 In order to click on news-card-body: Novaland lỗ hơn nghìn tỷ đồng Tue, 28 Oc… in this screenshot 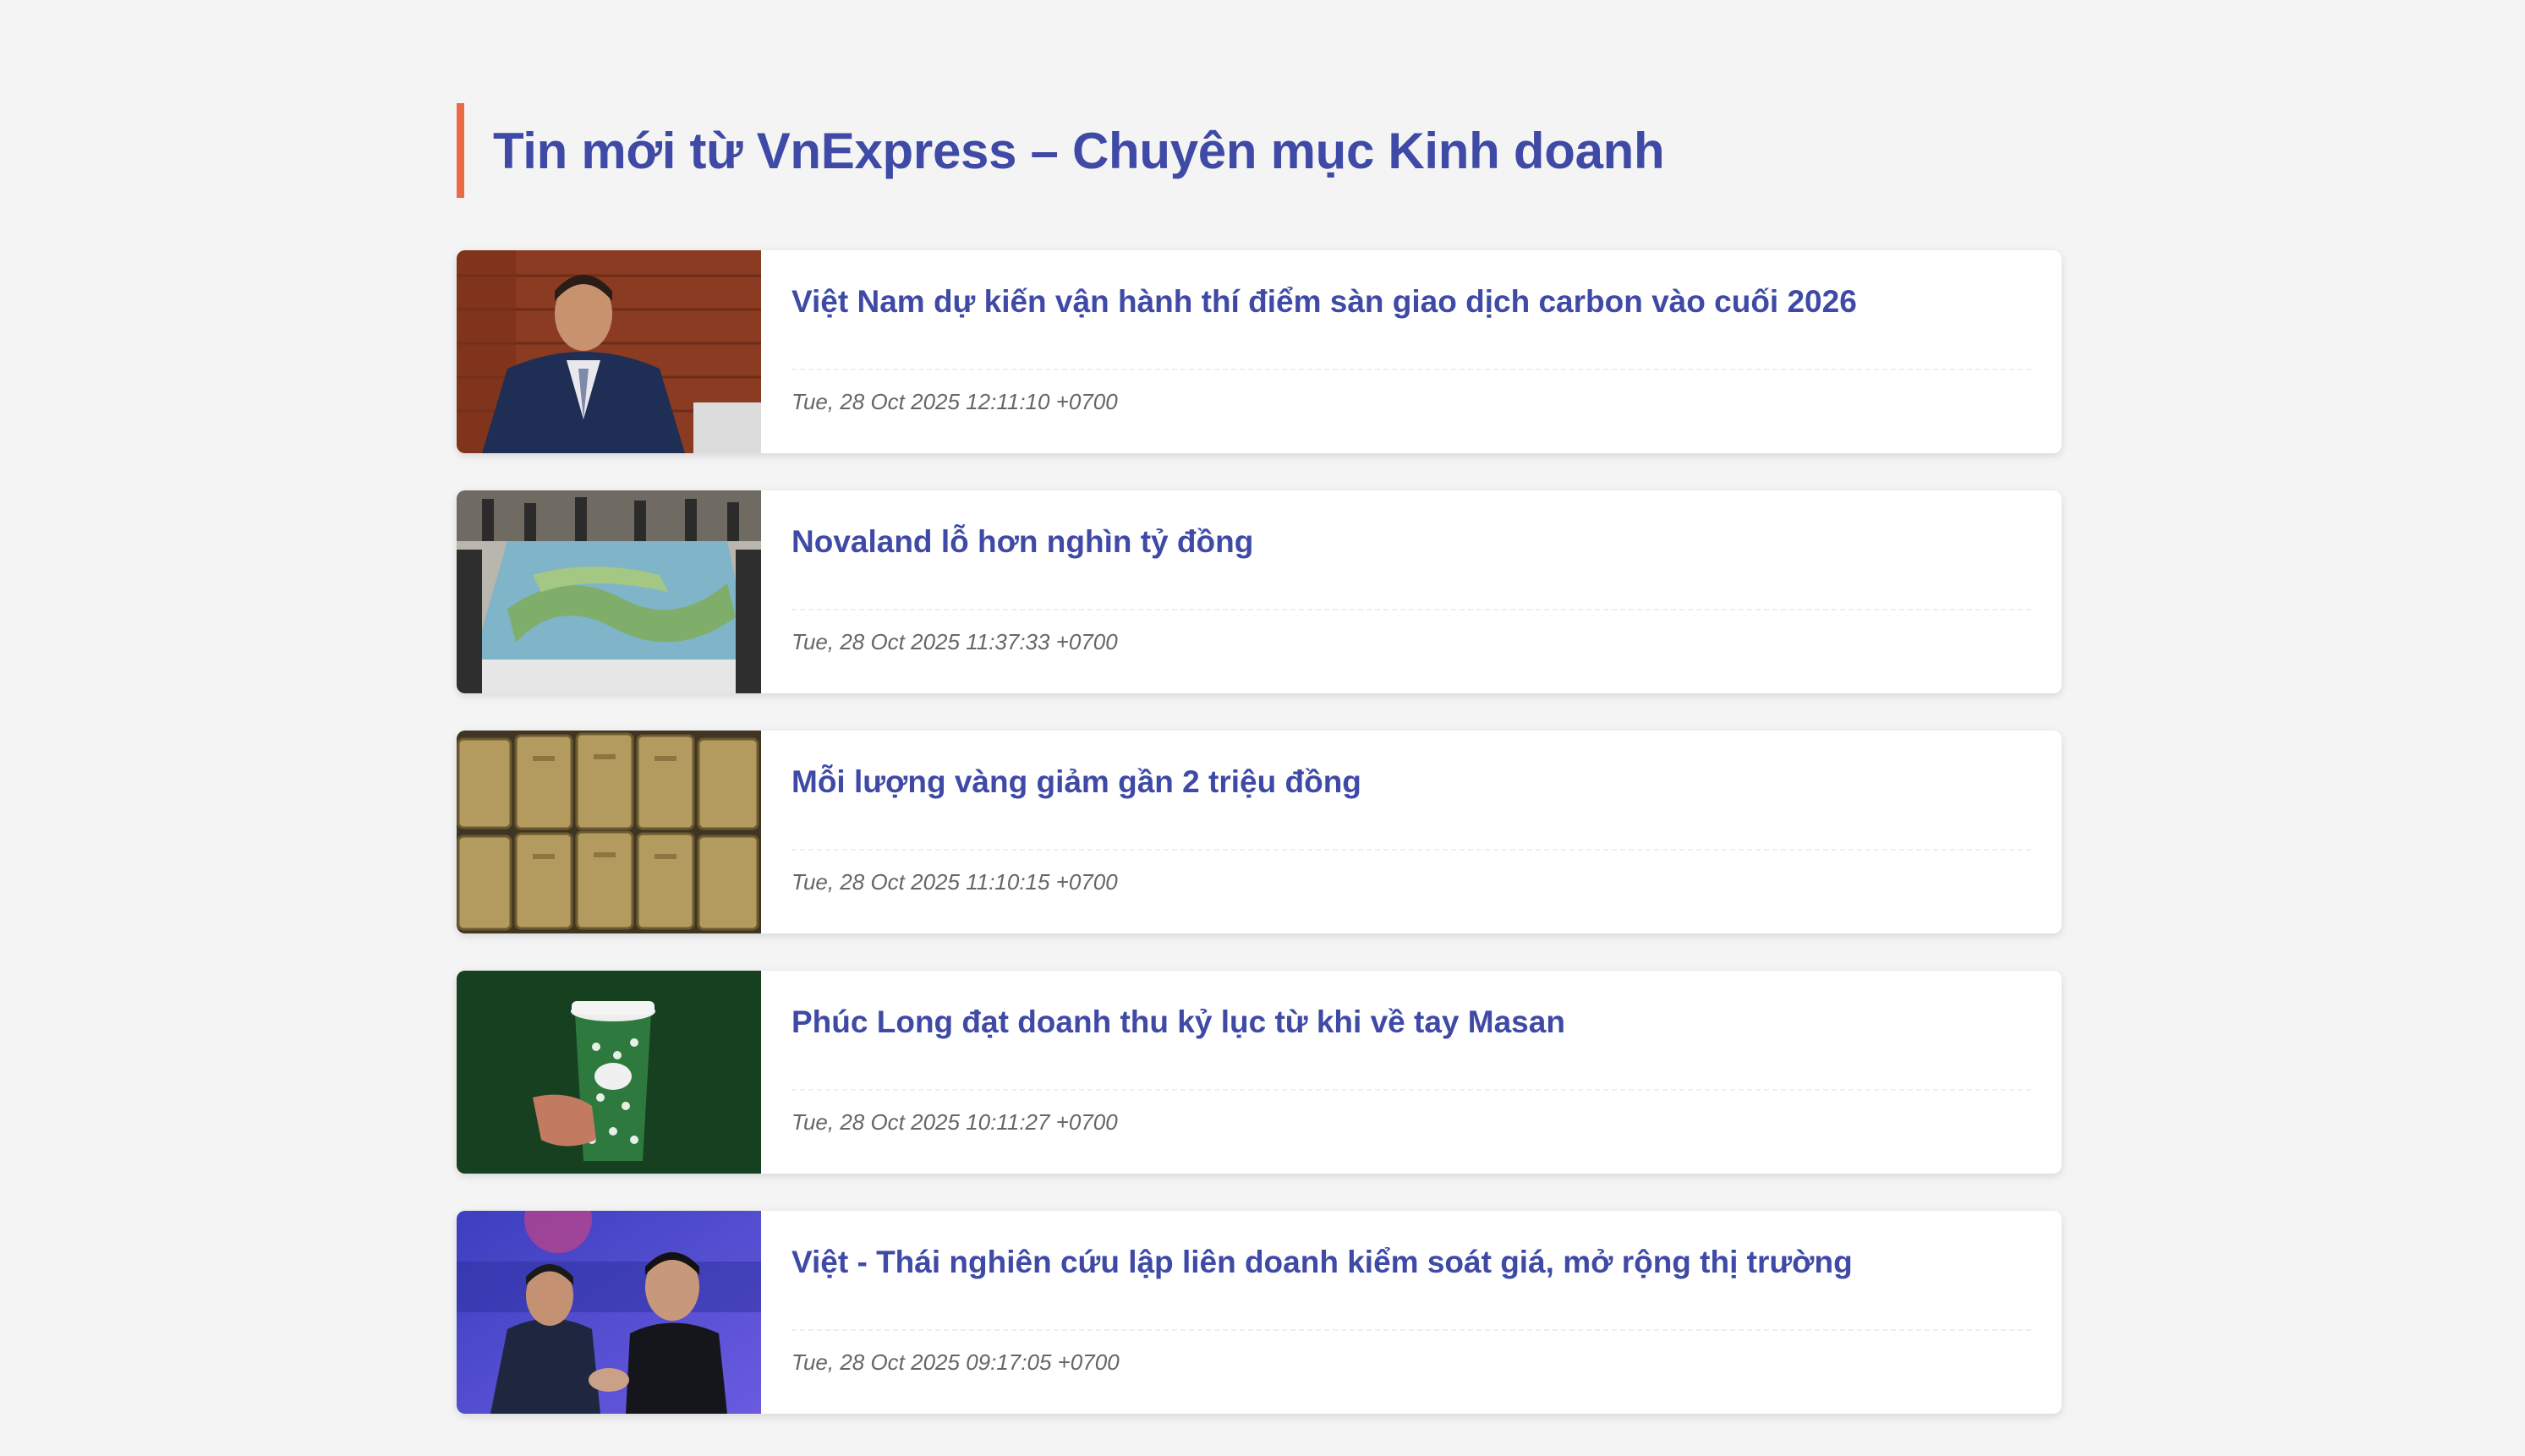, I will do `click(1411, 591)`.